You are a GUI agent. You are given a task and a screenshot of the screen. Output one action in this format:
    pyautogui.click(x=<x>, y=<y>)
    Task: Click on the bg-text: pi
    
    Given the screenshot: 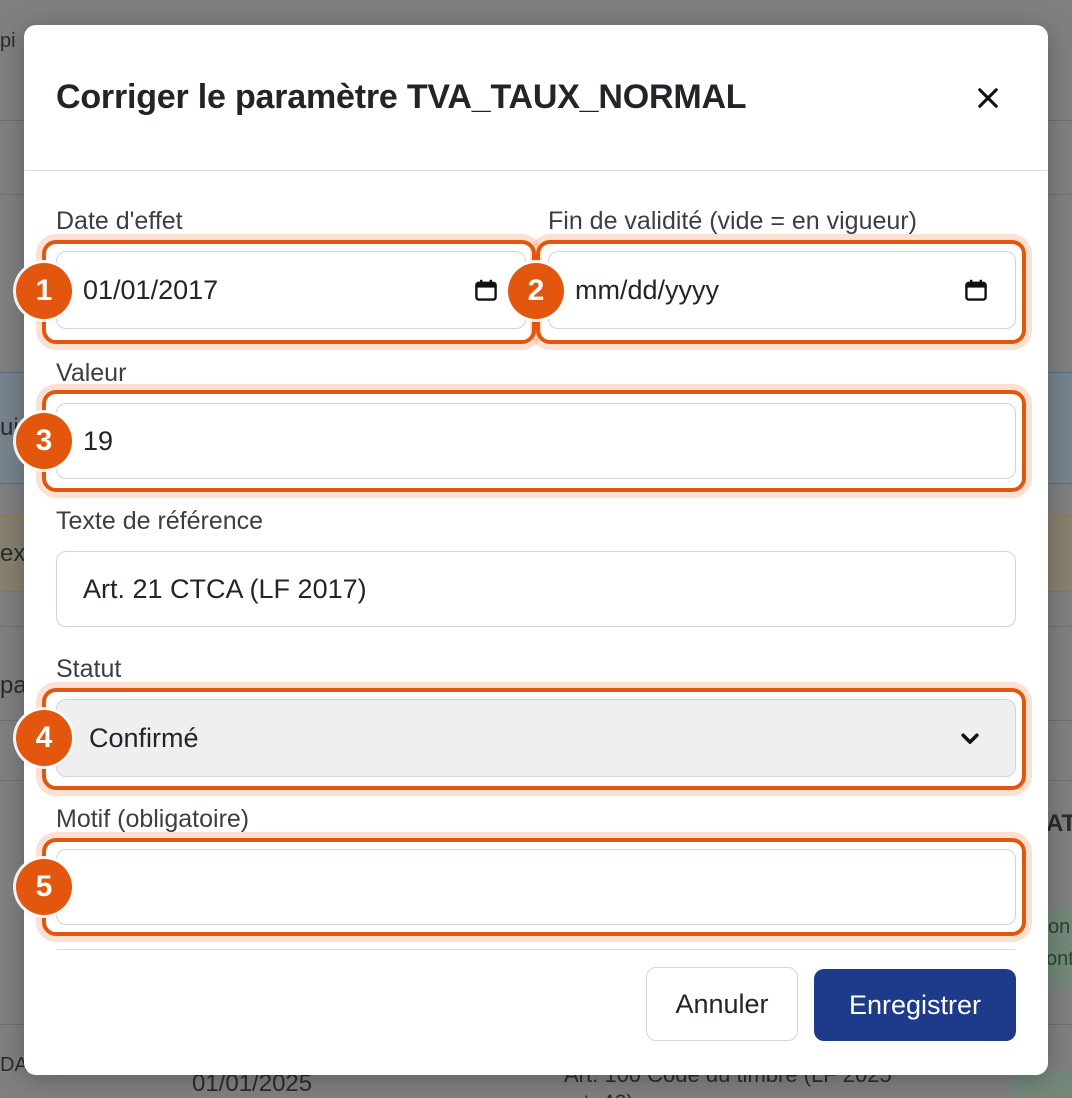 What is the action you would take?
    pyautogui.click(x=8, y=41)
    